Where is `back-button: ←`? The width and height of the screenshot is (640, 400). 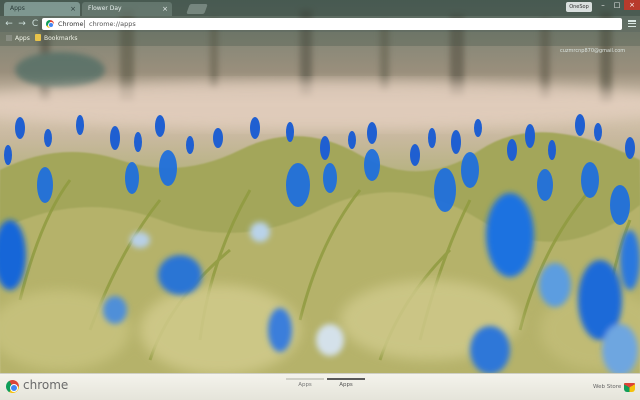
back-button: ← is located at coordinates (9, 24).